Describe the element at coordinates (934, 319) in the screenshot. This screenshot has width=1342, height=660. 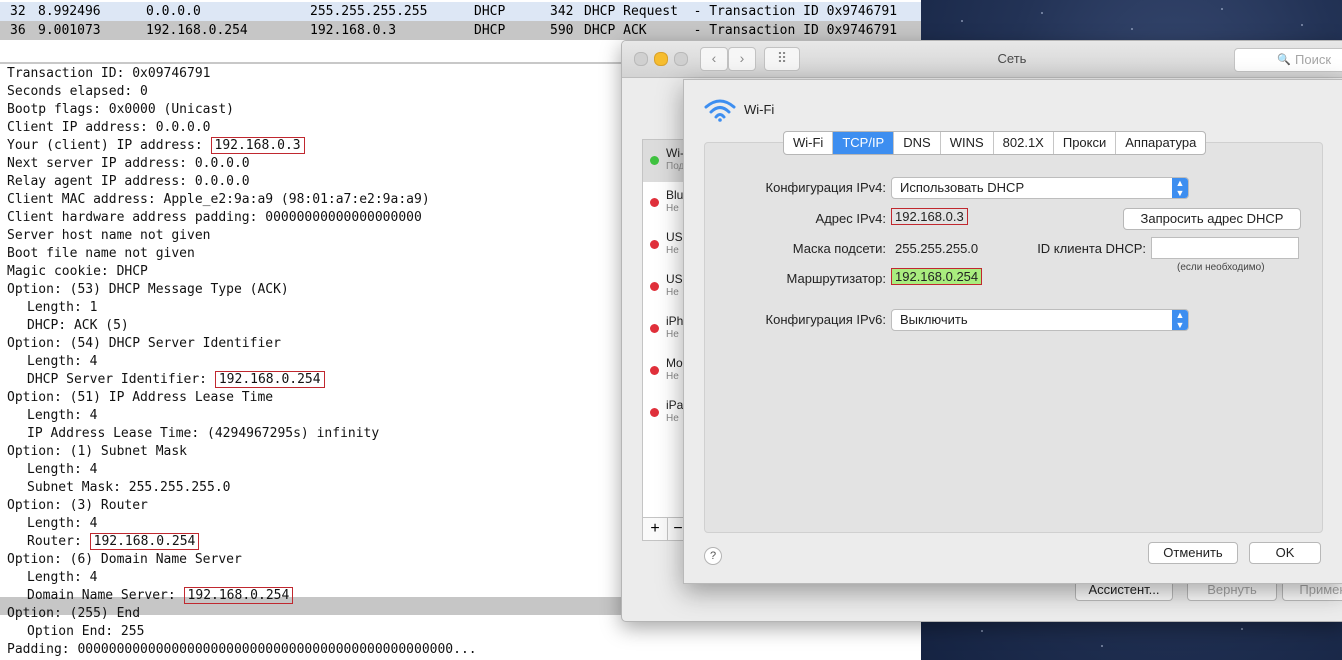
I see `ipv6-config-value: Выключить` at that location.